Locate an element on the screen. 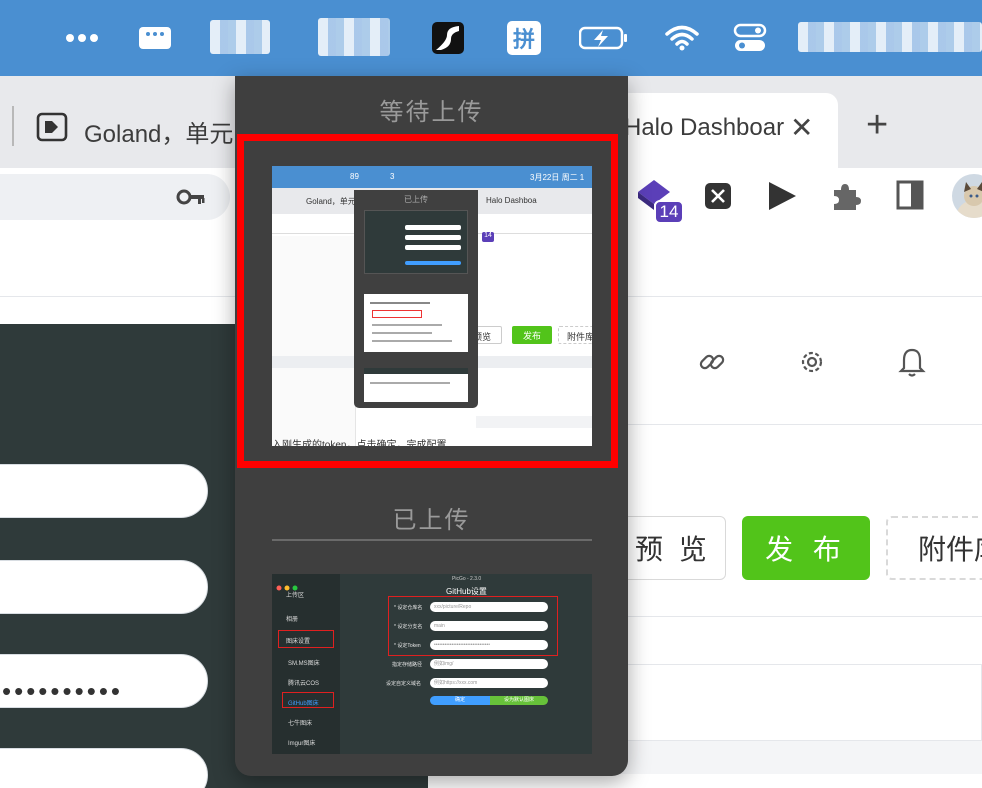 Image resolution: width=982 pixels, height=788 pixels. x-extension-icon is located at coordinates (718, 198).